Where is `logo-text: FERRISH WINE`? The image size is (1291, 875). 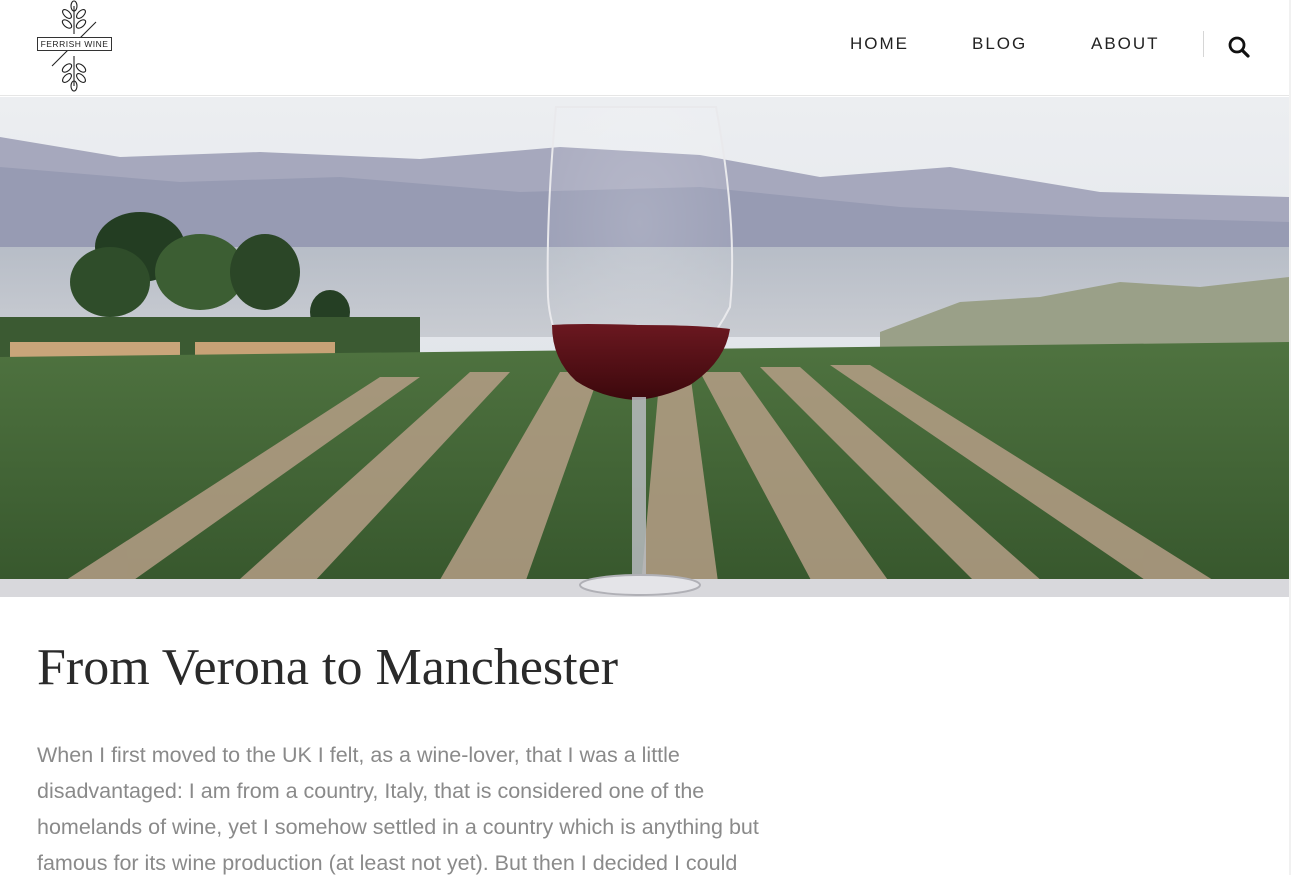
logo-text: FERRISH WINE is located at coordinates (74, 44).